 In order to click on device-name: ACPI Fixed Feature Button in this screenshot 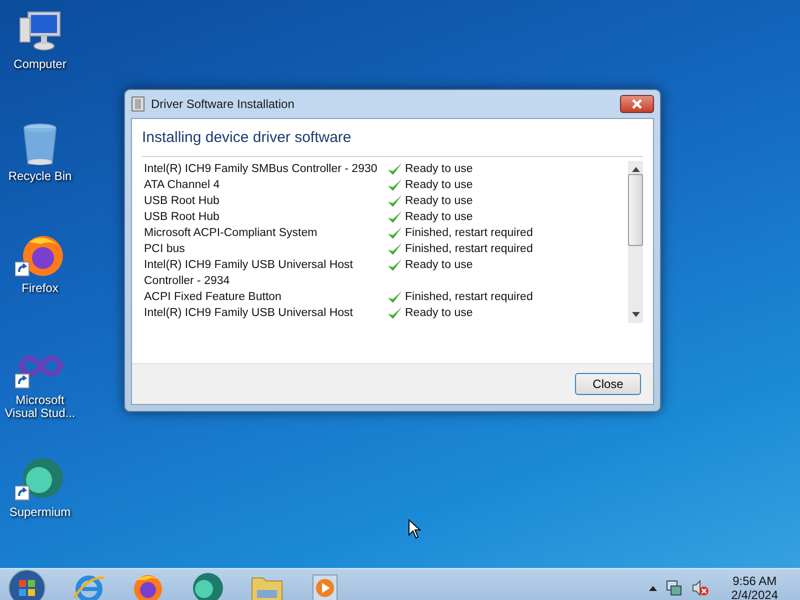, I will do `click(213, 297)`.